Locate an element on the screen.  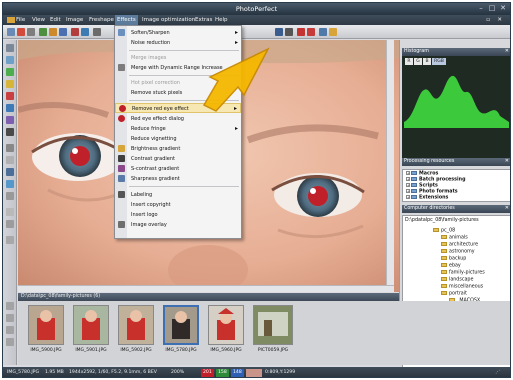
menu-image-optimization: Image optimization is located at coordinates (168, 20).